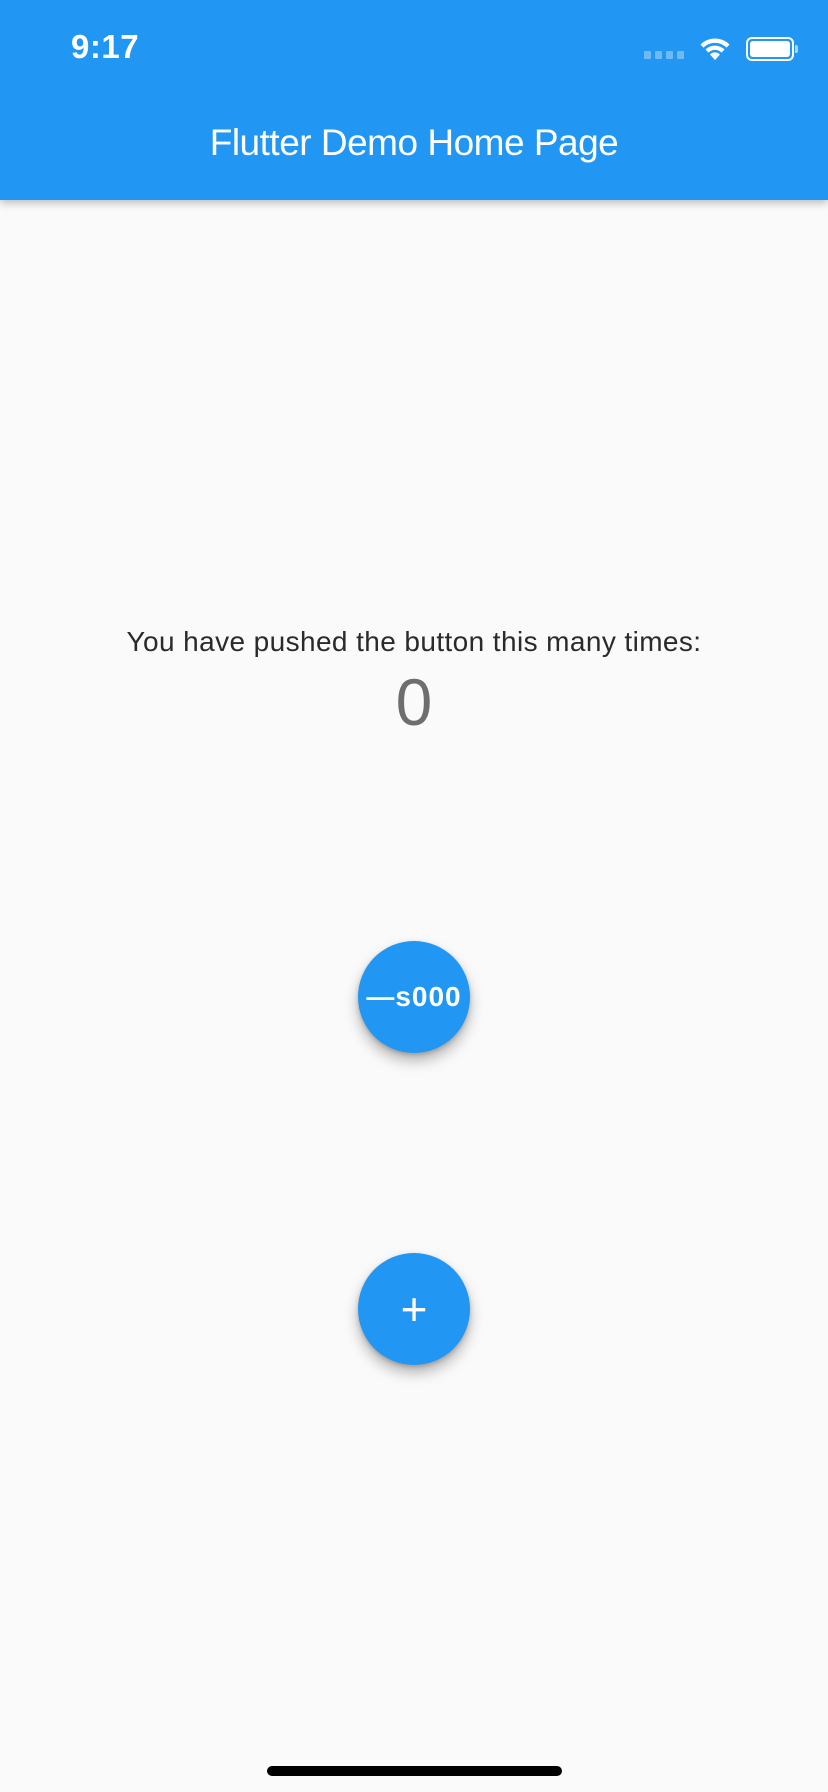 The height and width of the screenshot is (1792, 828). Describe the element at coordinates (414, 702) in the screenshot. I see `counter-value: 0` at that location.